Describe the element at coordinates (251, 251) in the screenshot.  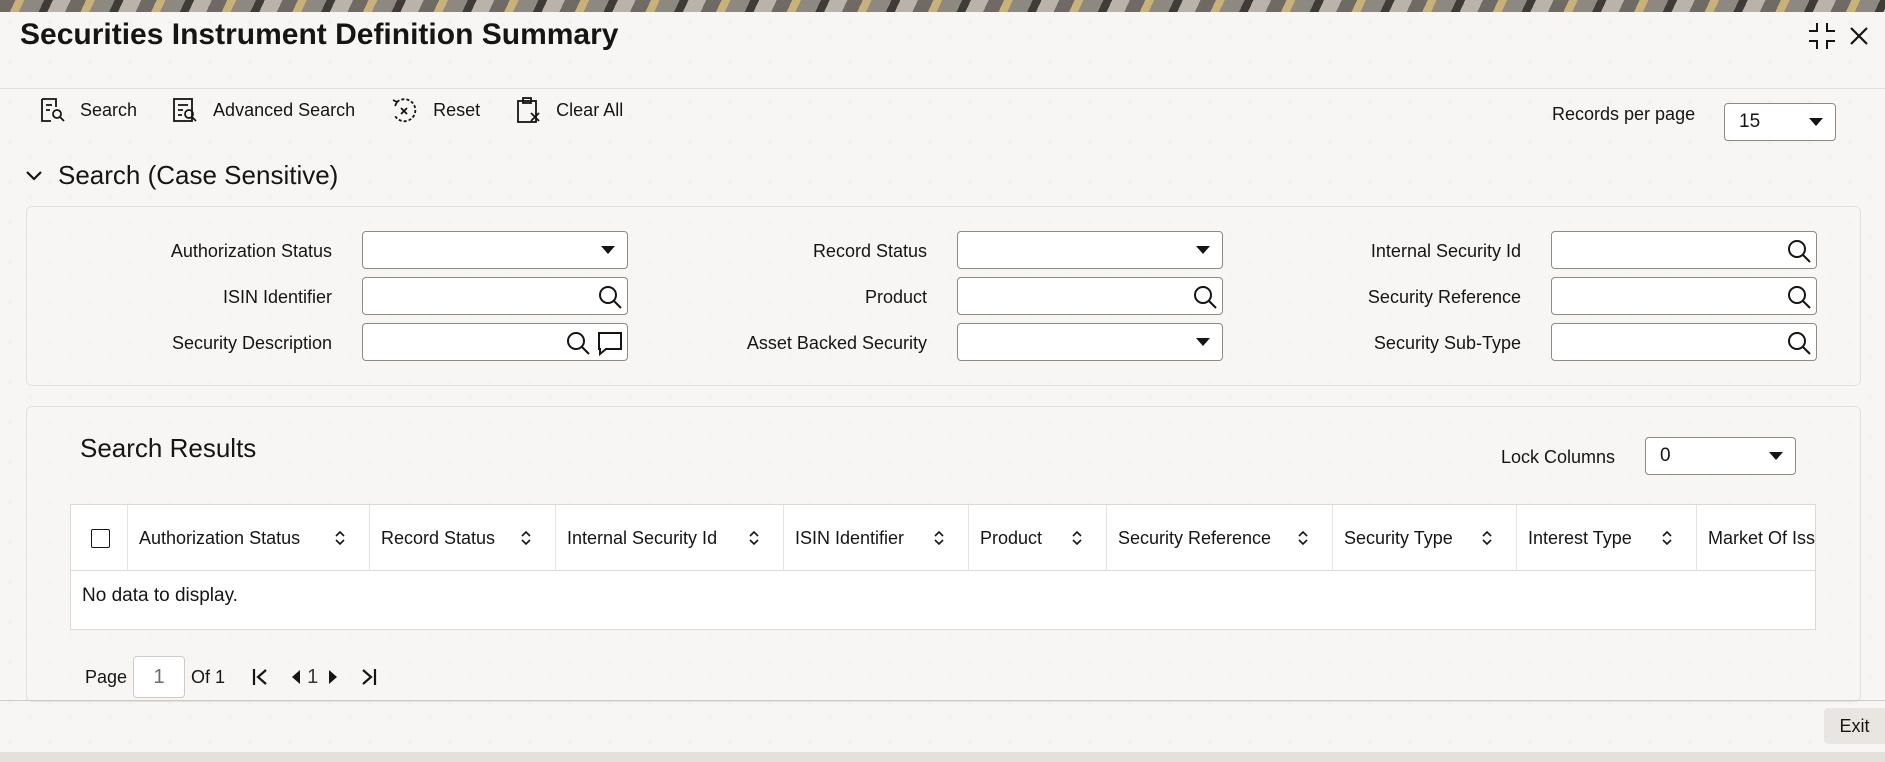
I see `authorization-status-label: Authorization Status` at that location.